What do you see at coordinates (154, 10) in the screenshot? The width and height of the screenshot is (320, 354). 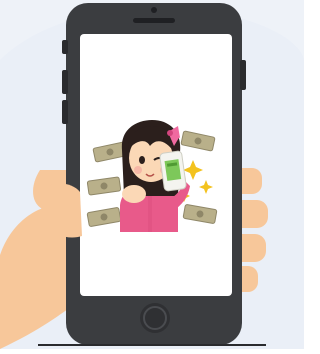 I see `camera-dot` at bounding box center [154, 10].